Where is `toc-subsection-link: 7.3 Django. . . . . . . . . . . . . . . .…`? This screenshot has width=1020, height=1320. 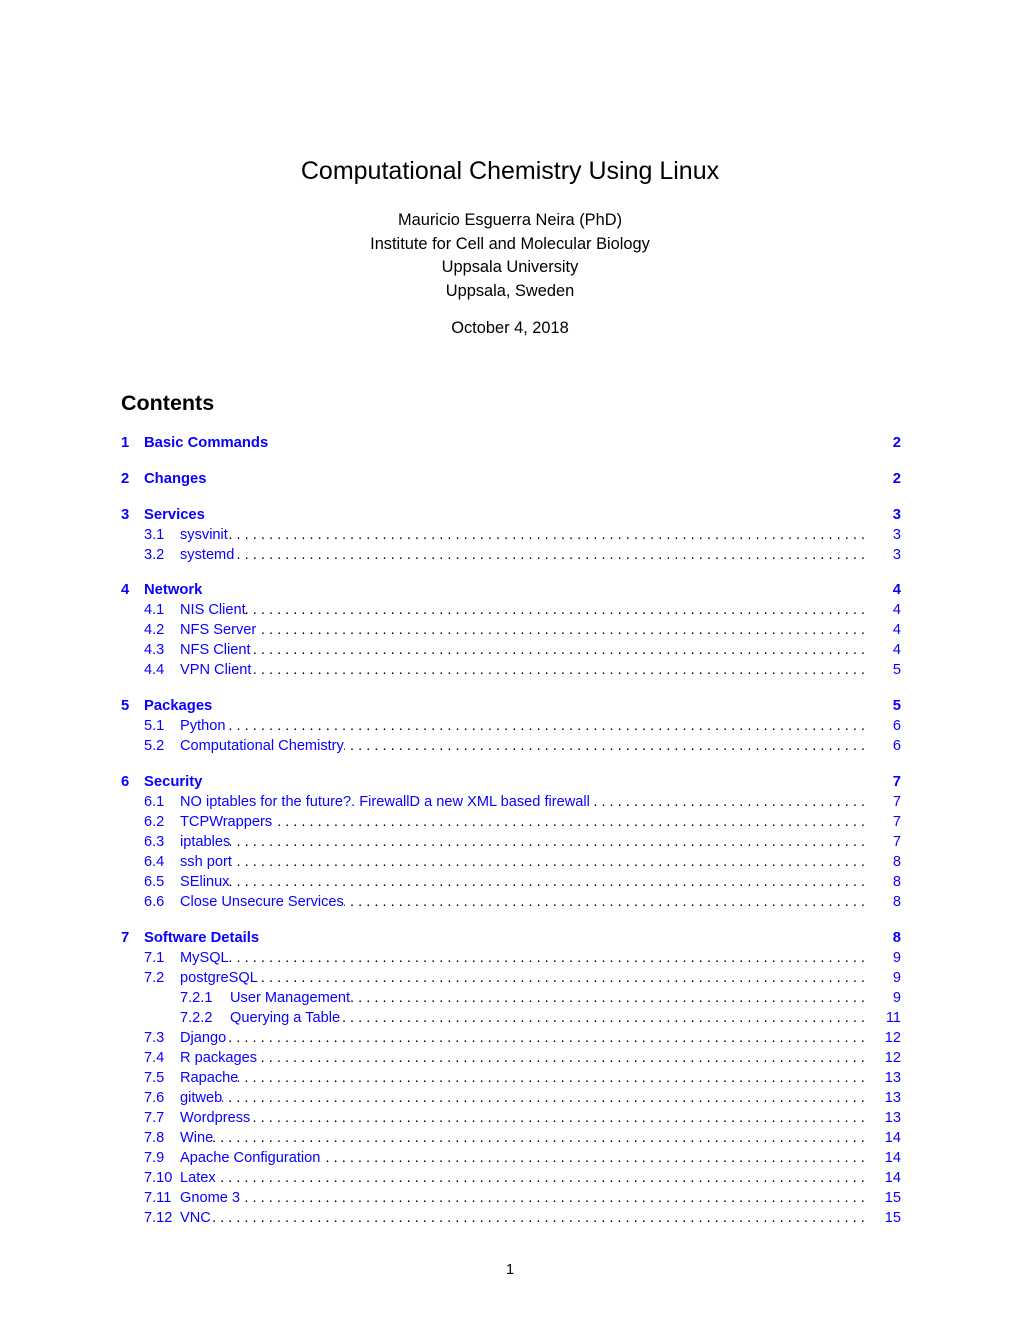
toc-subsection-link: 7.3 Django. . . . . . . . . . . . . . . .… is located at coordinates (511, 1038).